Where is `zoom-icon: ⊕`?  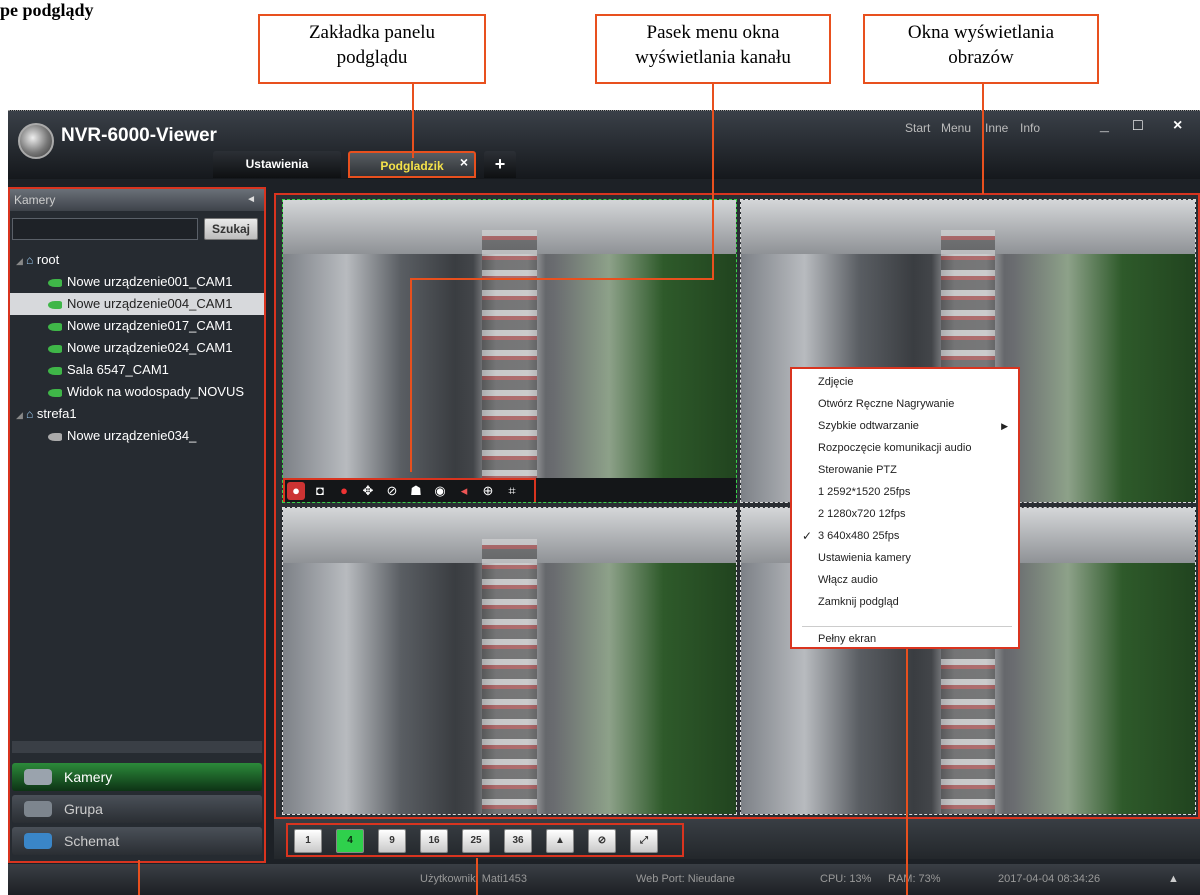
zoom-icon: ⊕ is located at coordinates (488, 491).